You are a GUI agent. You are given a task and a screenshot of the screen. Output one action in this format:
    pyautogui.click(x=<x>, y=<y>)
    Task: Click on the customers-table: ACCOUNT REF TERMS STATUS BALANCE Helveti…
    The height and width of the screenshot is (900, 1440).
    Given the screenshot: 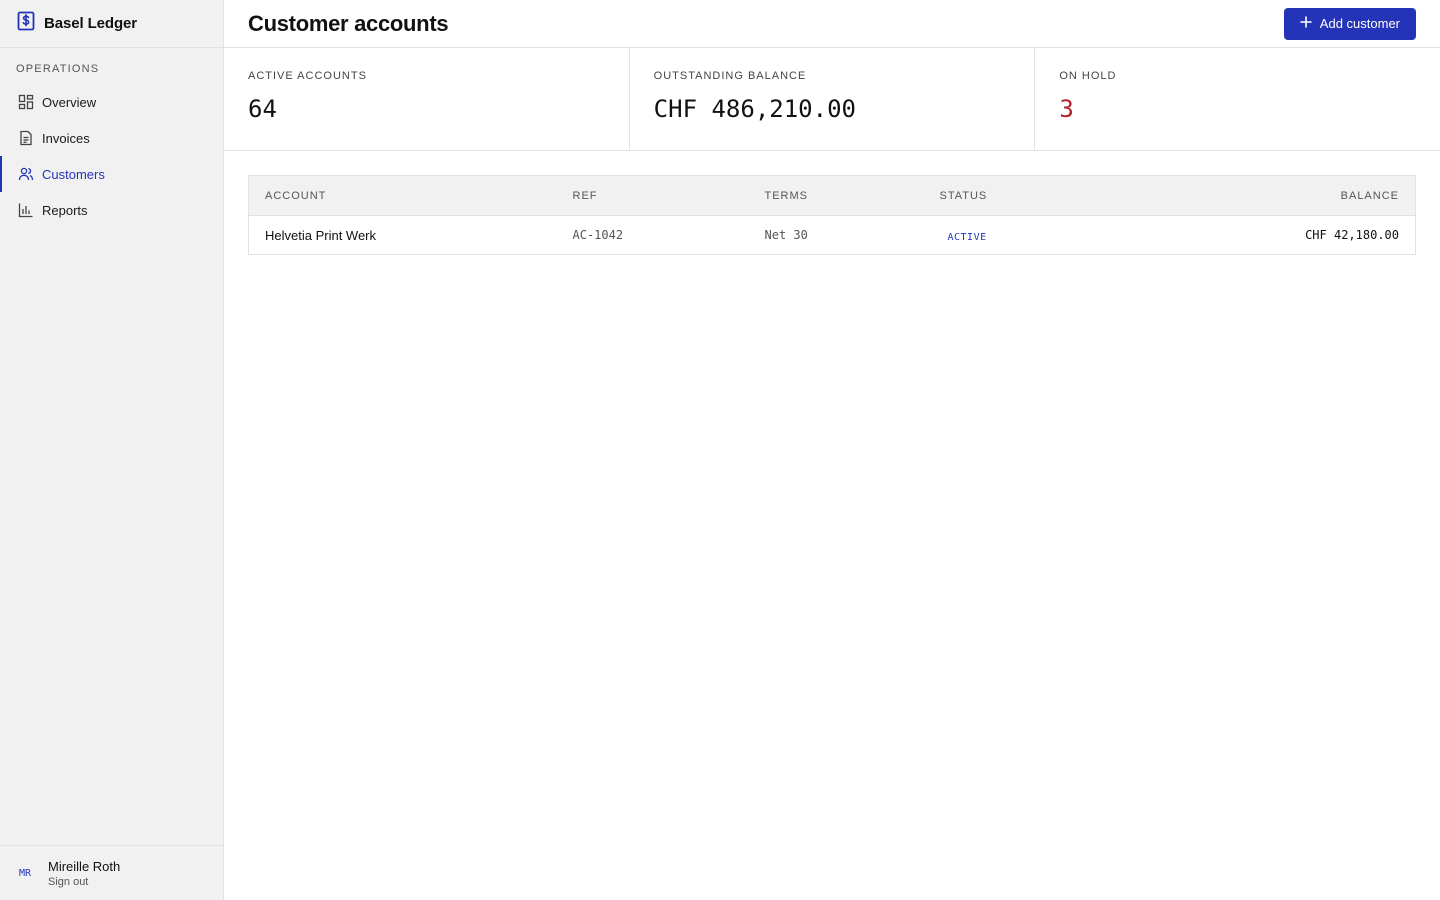 What is the action you would take?
    pyautogui.click(x=832, y=215)
    